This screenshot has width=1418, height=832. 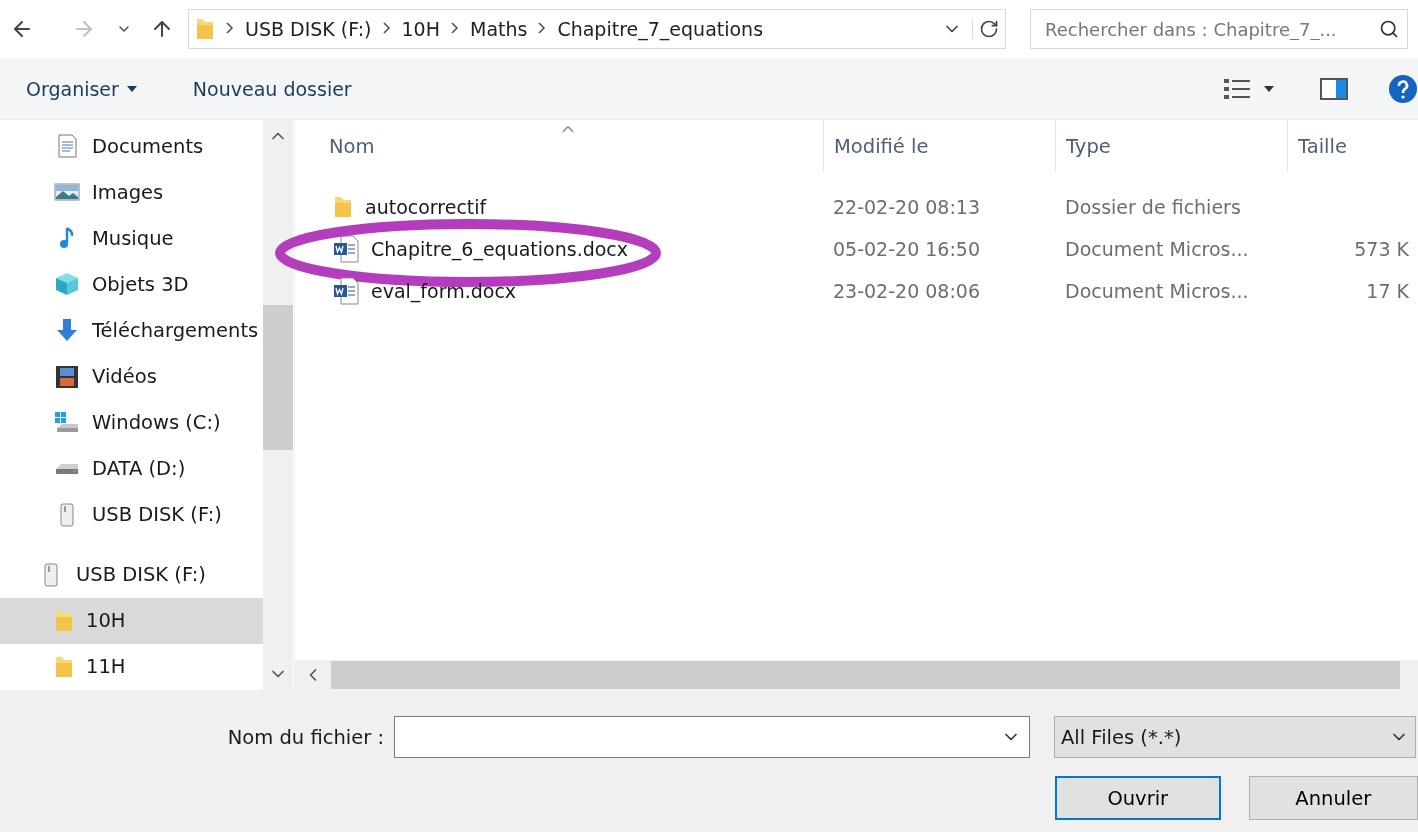 I want to click on sidebar-item: Objets 3D, so click(x=131, y=284).